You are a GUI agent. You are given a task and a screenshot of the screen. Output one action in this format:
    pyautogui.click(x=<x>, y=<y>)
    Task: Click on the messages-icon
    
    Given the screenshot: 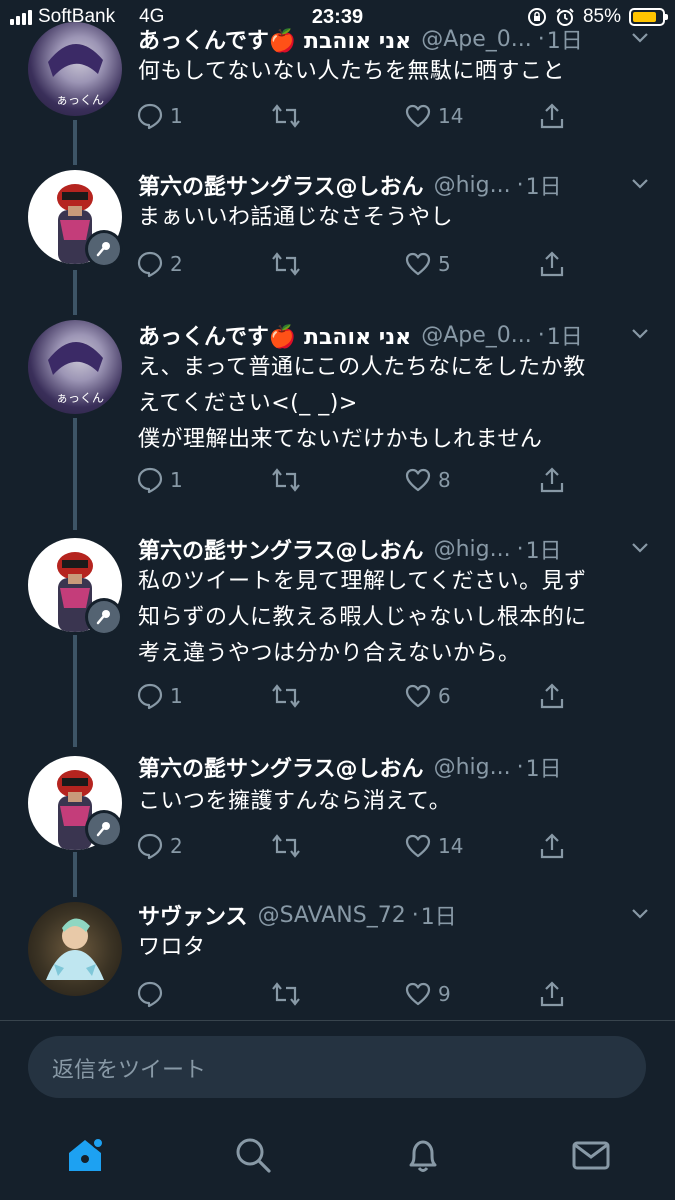 What is the action you would take?
    pyautogui.click(x=591, y=1155)
    